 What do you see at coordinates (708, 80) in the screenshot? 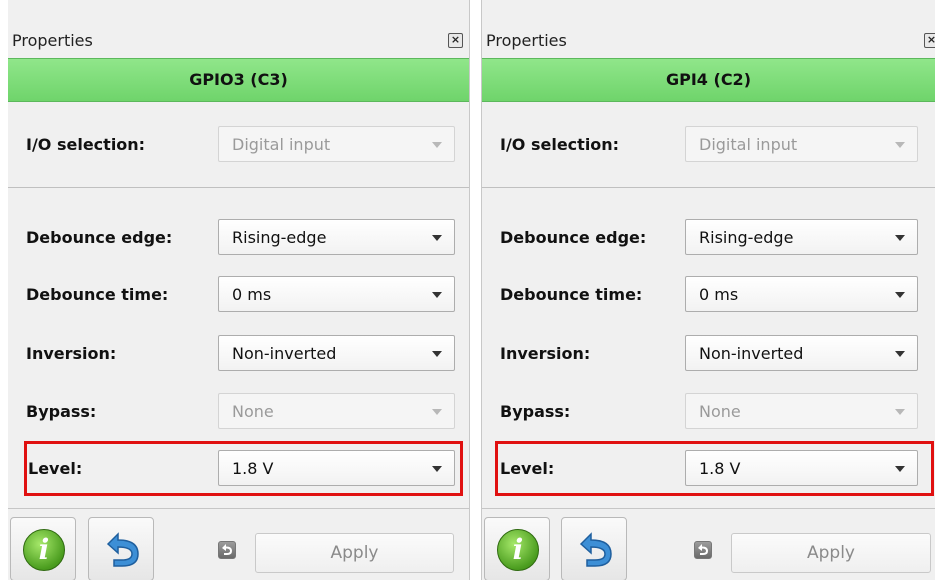
I see `pin-header: GPI4 (C2)` at bounding box center [708, 80].